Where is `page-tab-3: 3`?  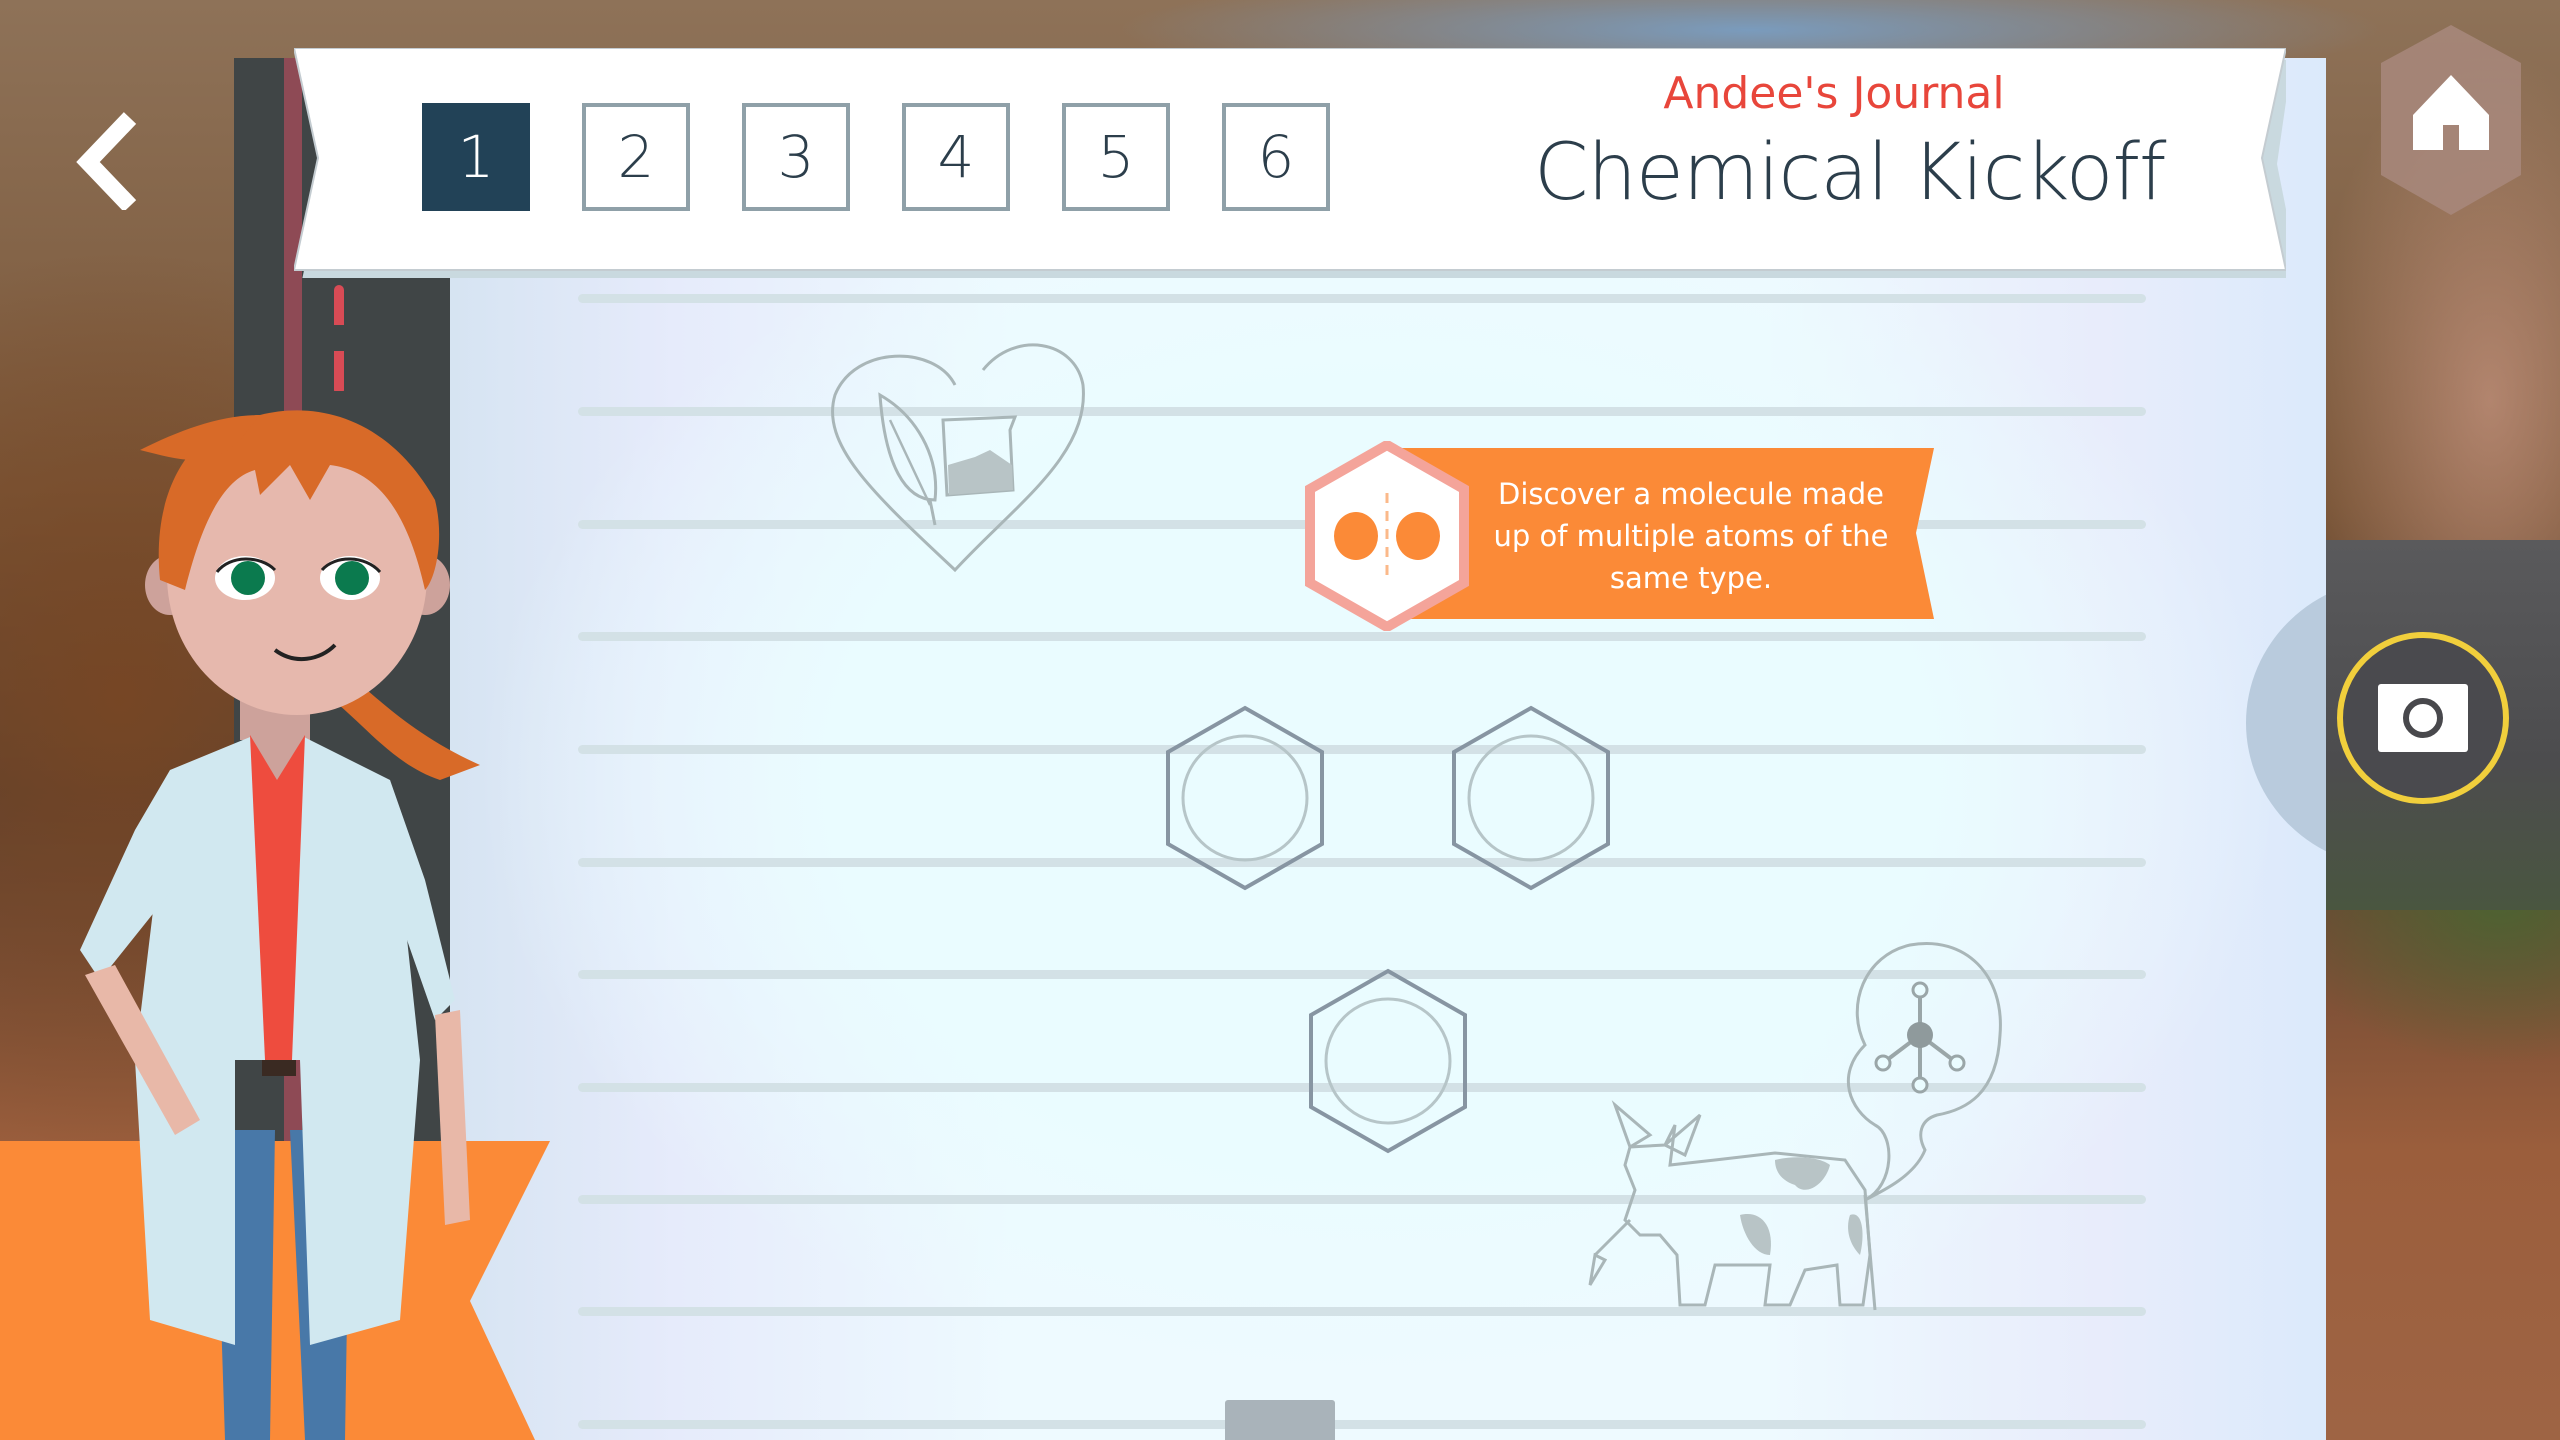
page-tab-3: 3 is located at coordinates (796, 157).